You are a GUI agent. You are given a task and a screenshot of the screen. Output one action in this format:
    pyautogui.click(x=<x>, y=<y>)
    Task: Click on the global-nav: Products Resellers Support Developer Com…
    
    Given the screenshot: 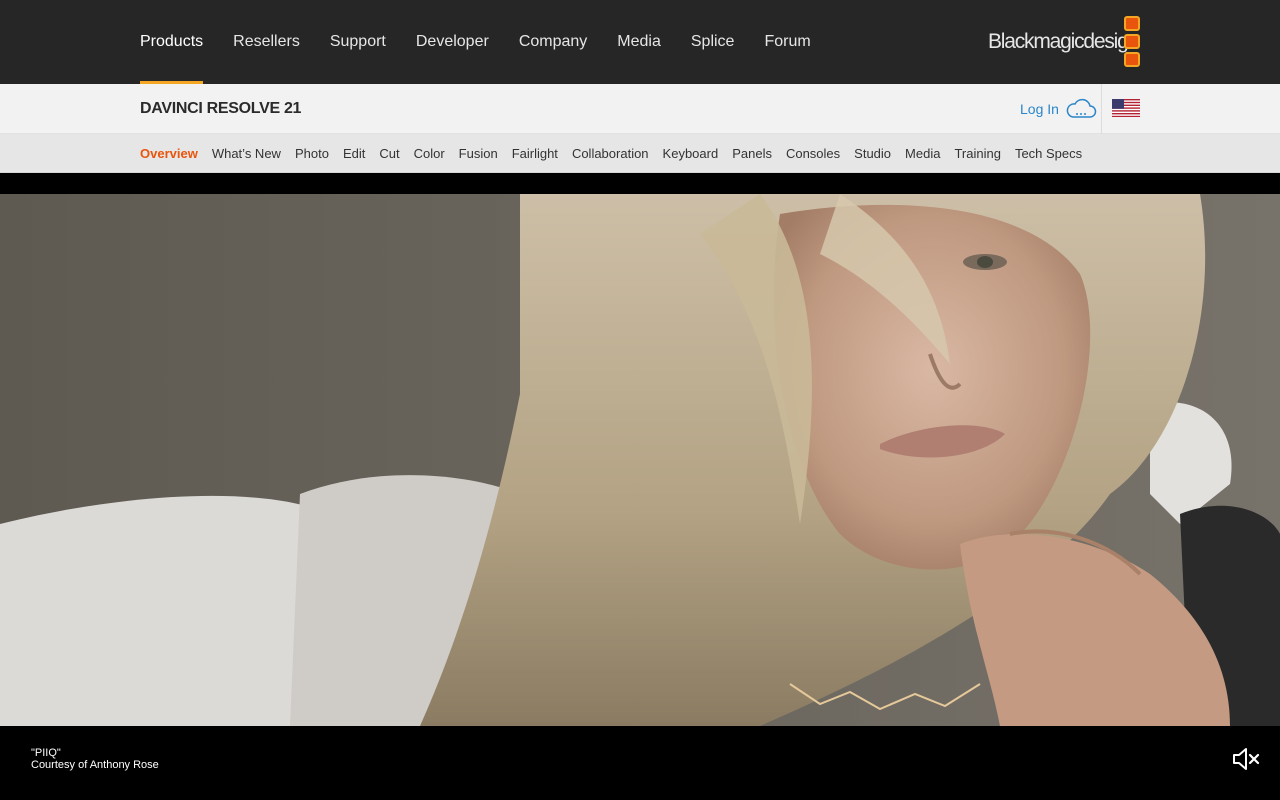 What is the action you would take?
    pyautogui.click(x=640, y=42)
    